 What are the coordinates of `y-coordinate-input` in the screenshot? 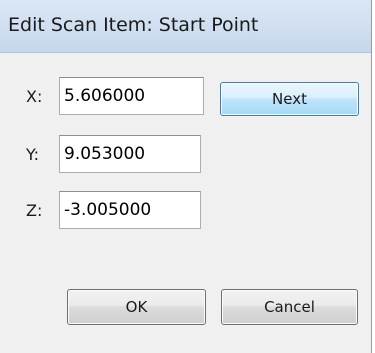 It's located at (130, 154).